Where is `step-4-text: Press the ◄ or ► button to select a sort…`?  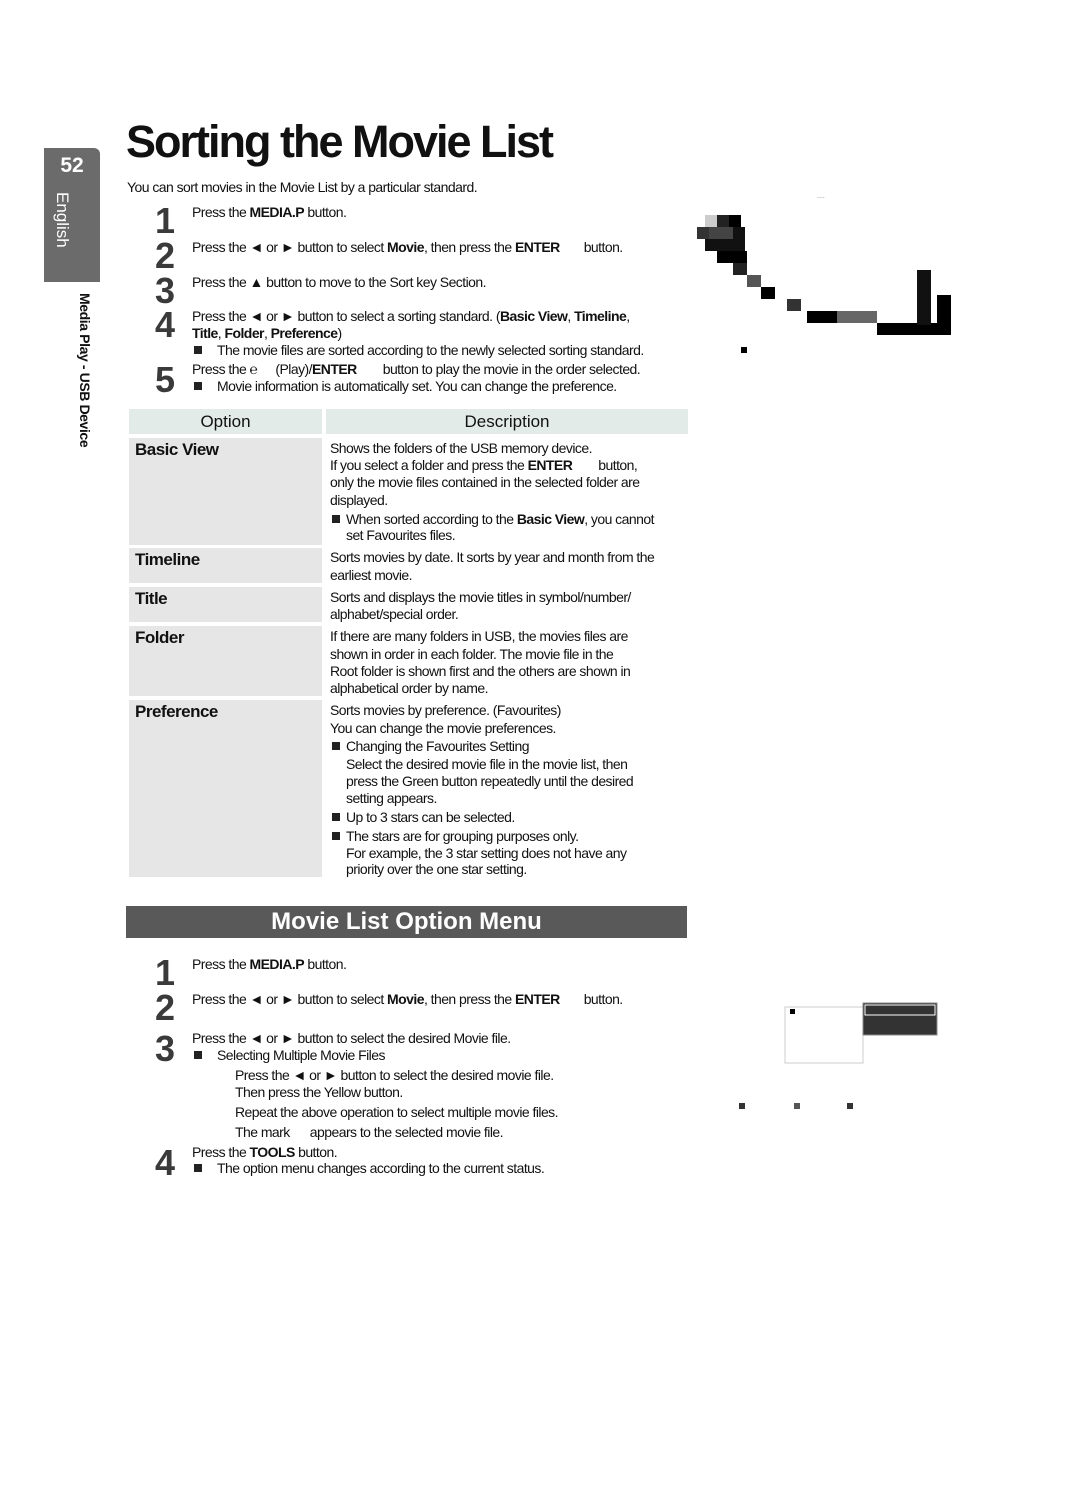
step-4-text: Press the ◄ or ► button to select a sort… is located at coordinates (411, 316).